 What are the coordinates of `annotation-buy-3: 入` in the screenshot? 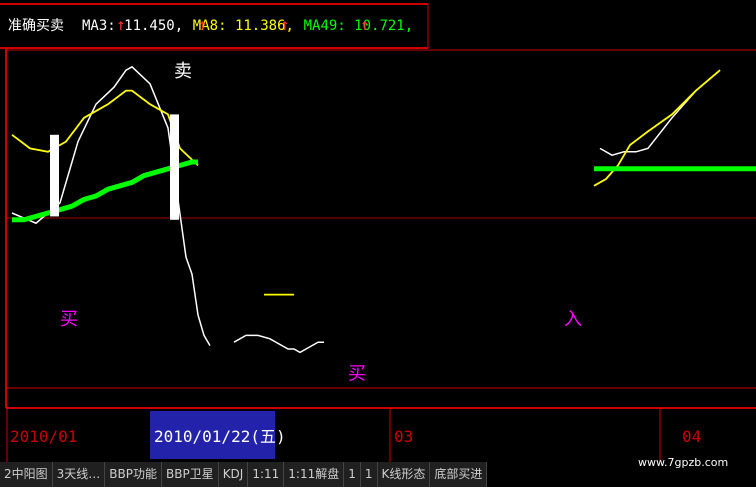 It's located at (573, 319).